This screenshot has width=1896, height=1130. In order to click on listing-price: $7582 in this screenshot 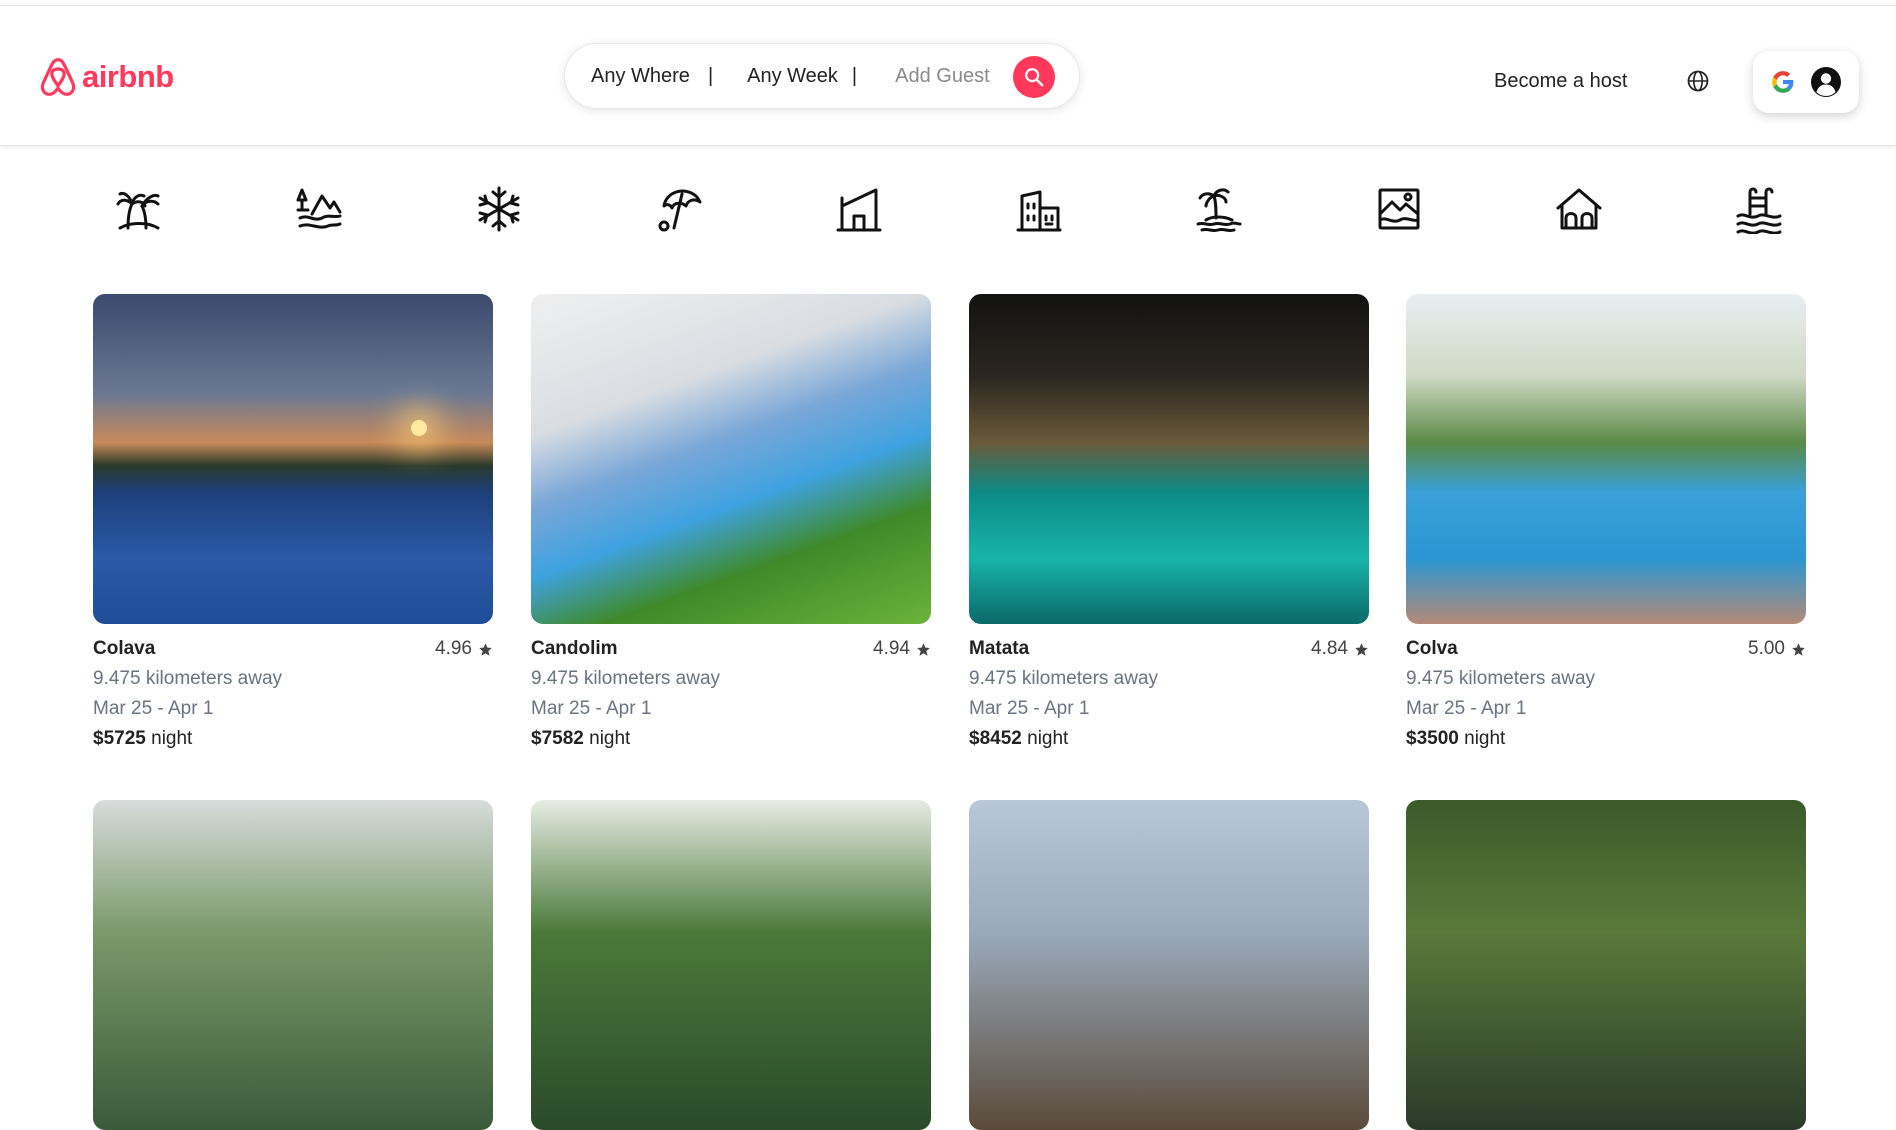, I will do `click(557, 738)`.